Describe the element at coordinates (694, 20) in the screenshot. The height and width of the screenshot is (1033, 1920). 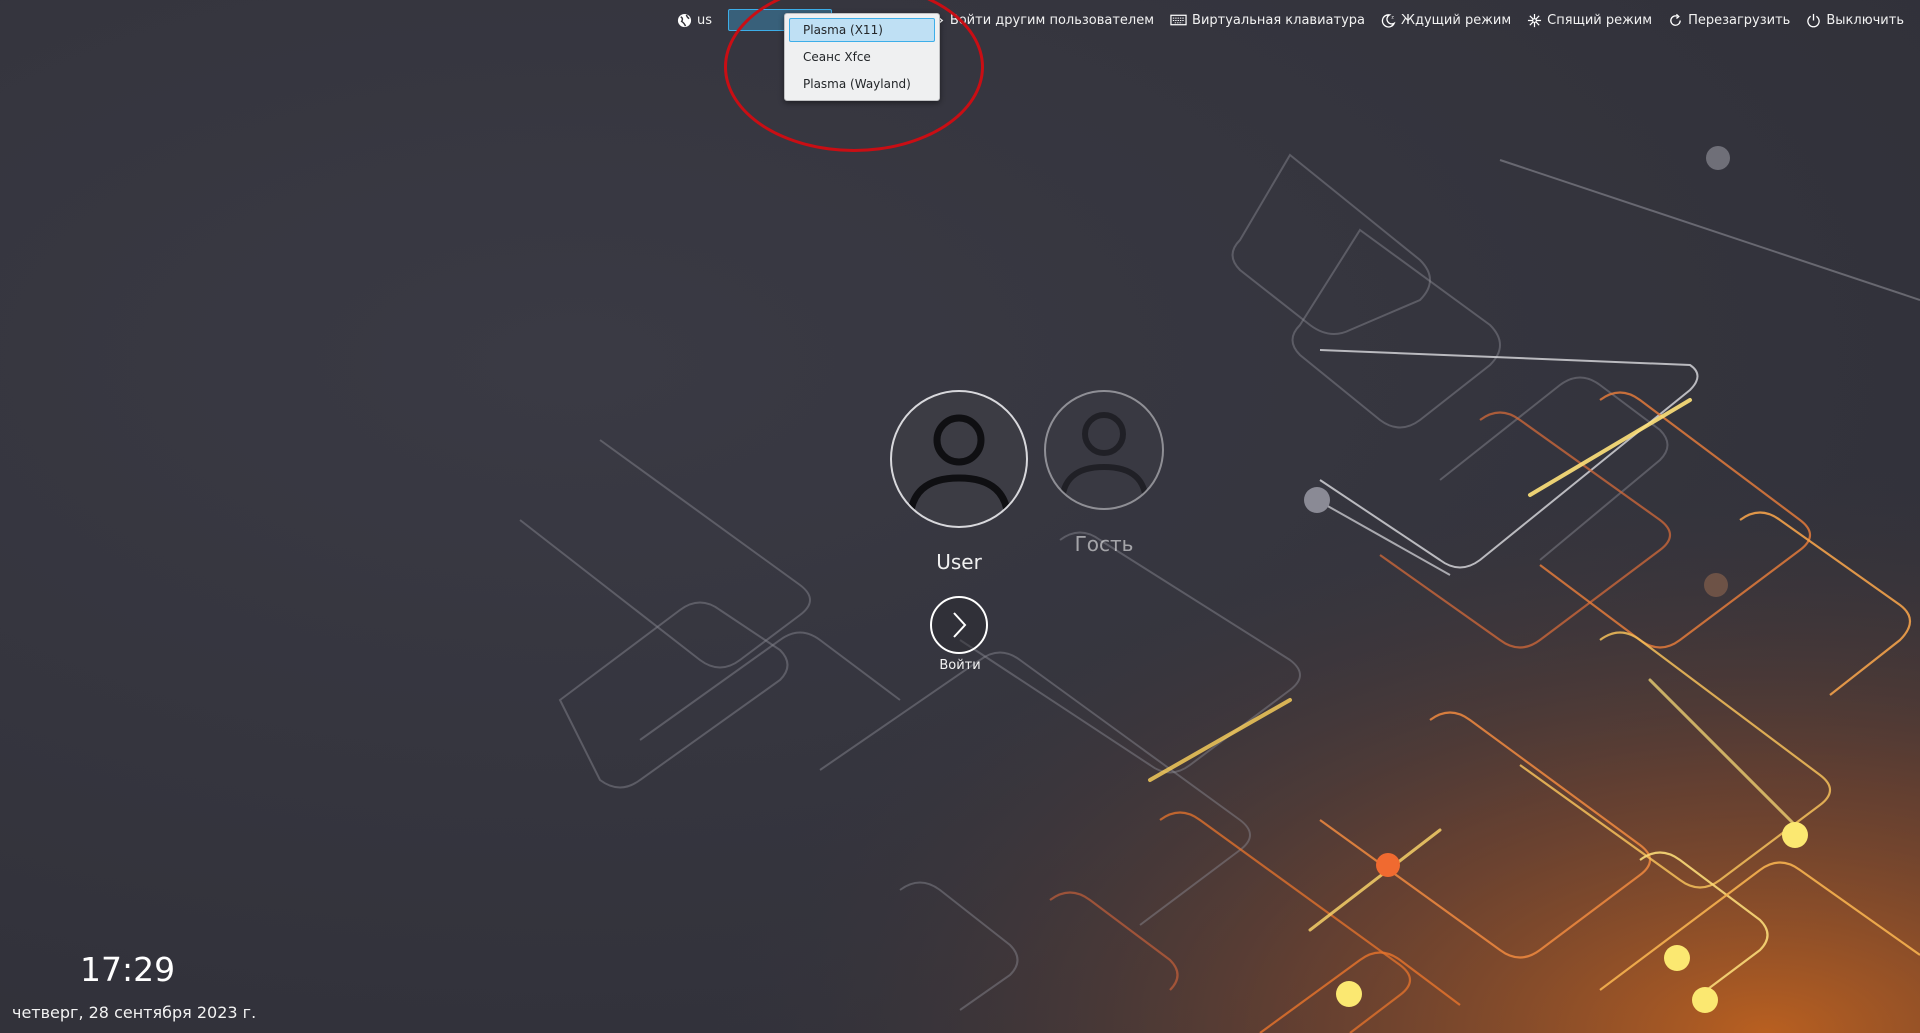
I see `keyboard-layout-button: us` at that location.